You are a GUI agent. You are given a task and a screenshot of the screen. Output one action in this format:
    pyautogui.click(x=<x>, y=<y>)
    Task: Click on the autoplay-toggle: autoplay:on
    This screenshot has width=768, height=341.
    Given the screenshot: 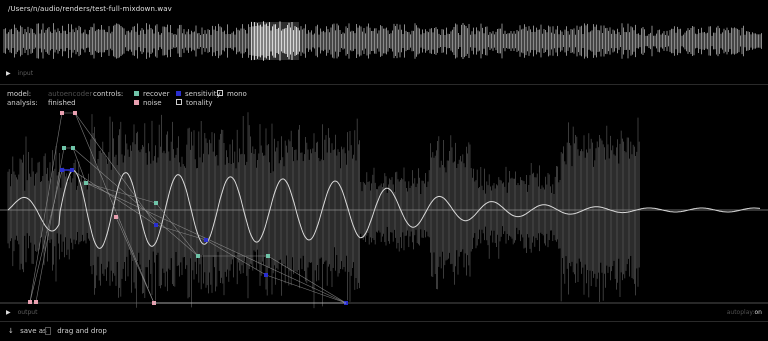 What is the action you would take?
    pyautogui.click(x=744, y=312)
    